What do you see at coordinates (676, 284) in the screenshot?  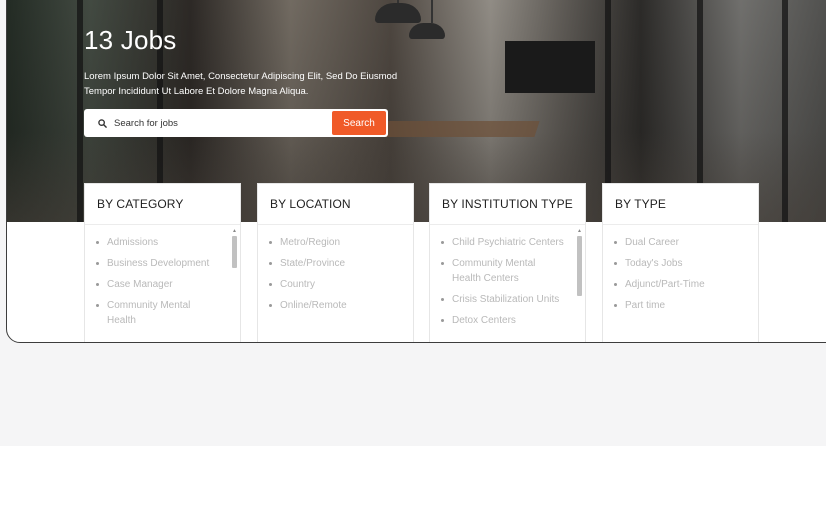 I see `type-item: Adjunct/Part-Time` at bounding box center [676, 284].